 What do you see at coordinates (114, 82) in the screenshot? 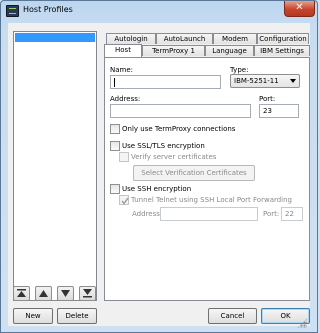
I see `text-caret` at bounding box center [114, 82].